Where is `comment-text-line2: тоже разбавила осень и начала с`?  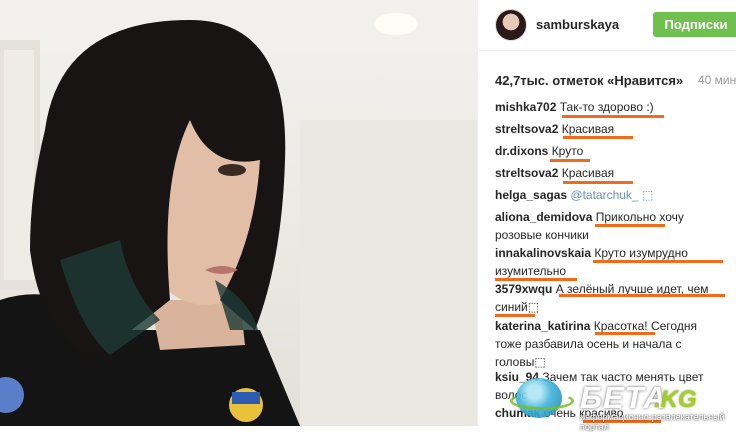
comment-text-line2: тоже разбавила осень и начала с is located at coordinates (588, 344).